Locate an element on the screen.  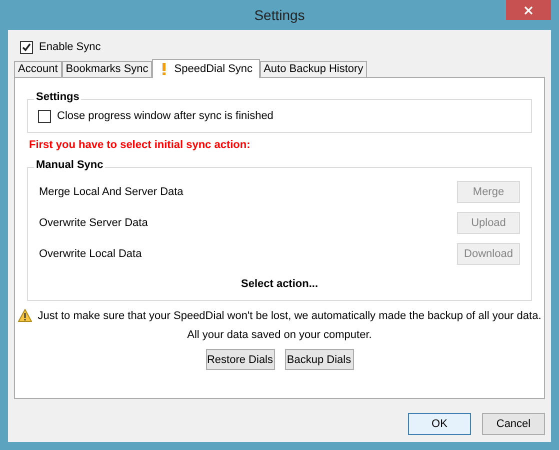
close-button is located at coordinates (528, 10).